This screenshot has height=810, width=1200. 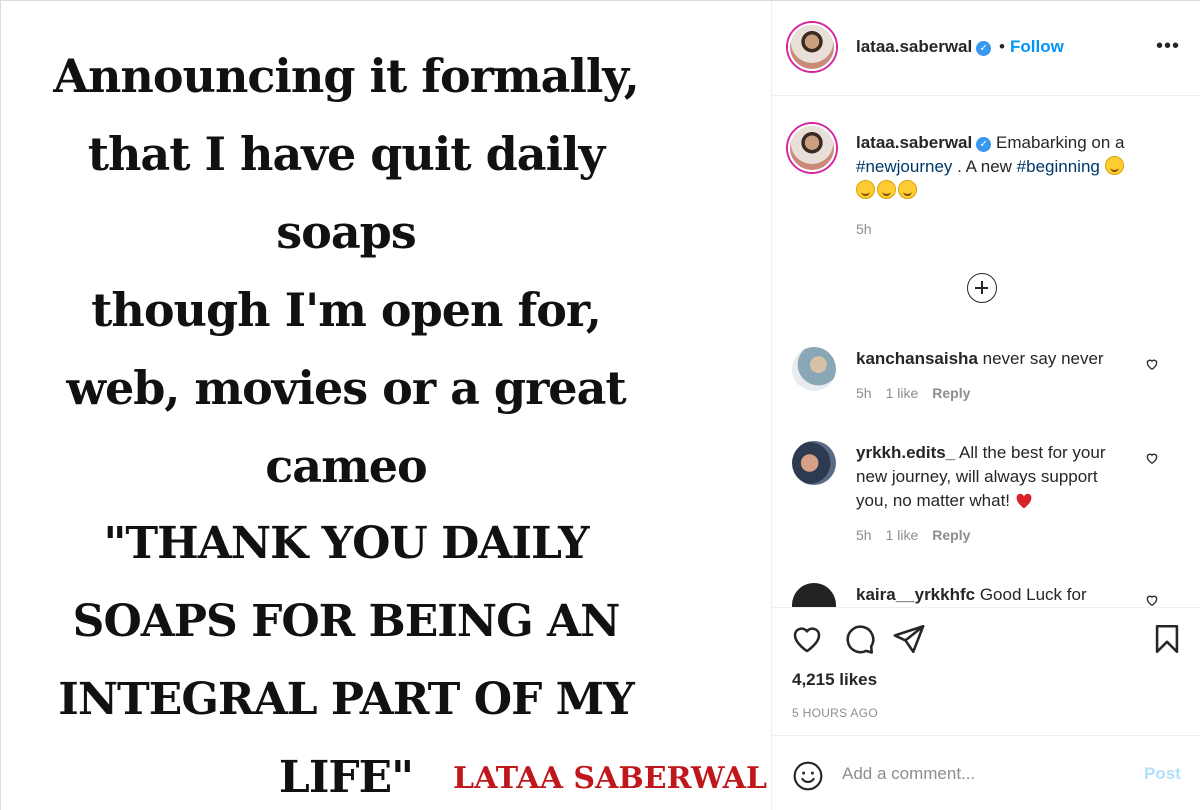 I want to click on hashtag-link: #beginning, so click(x=1058, y=166).